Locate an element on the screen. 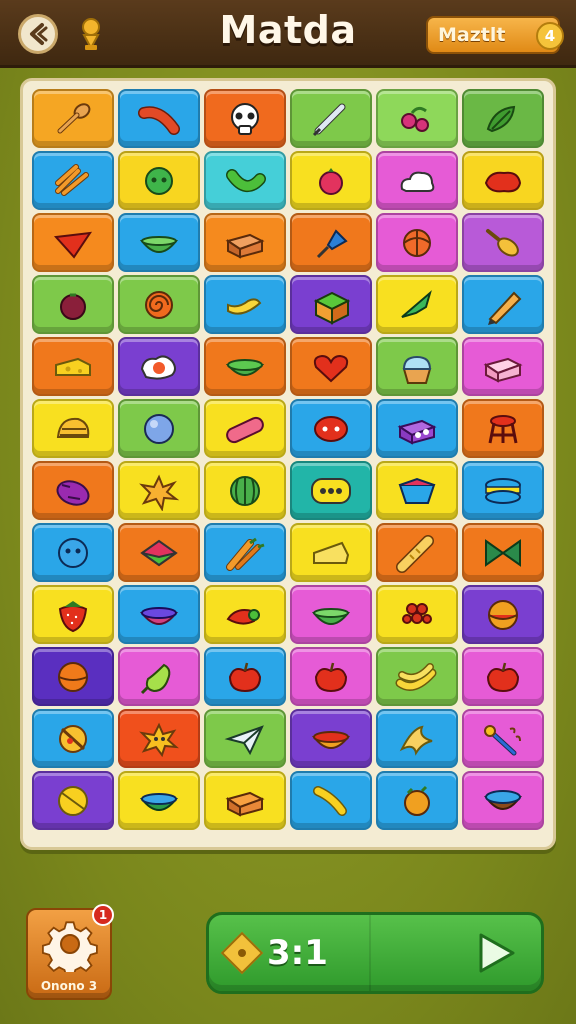  purple-block-icon is located at coordinates (417, 432).